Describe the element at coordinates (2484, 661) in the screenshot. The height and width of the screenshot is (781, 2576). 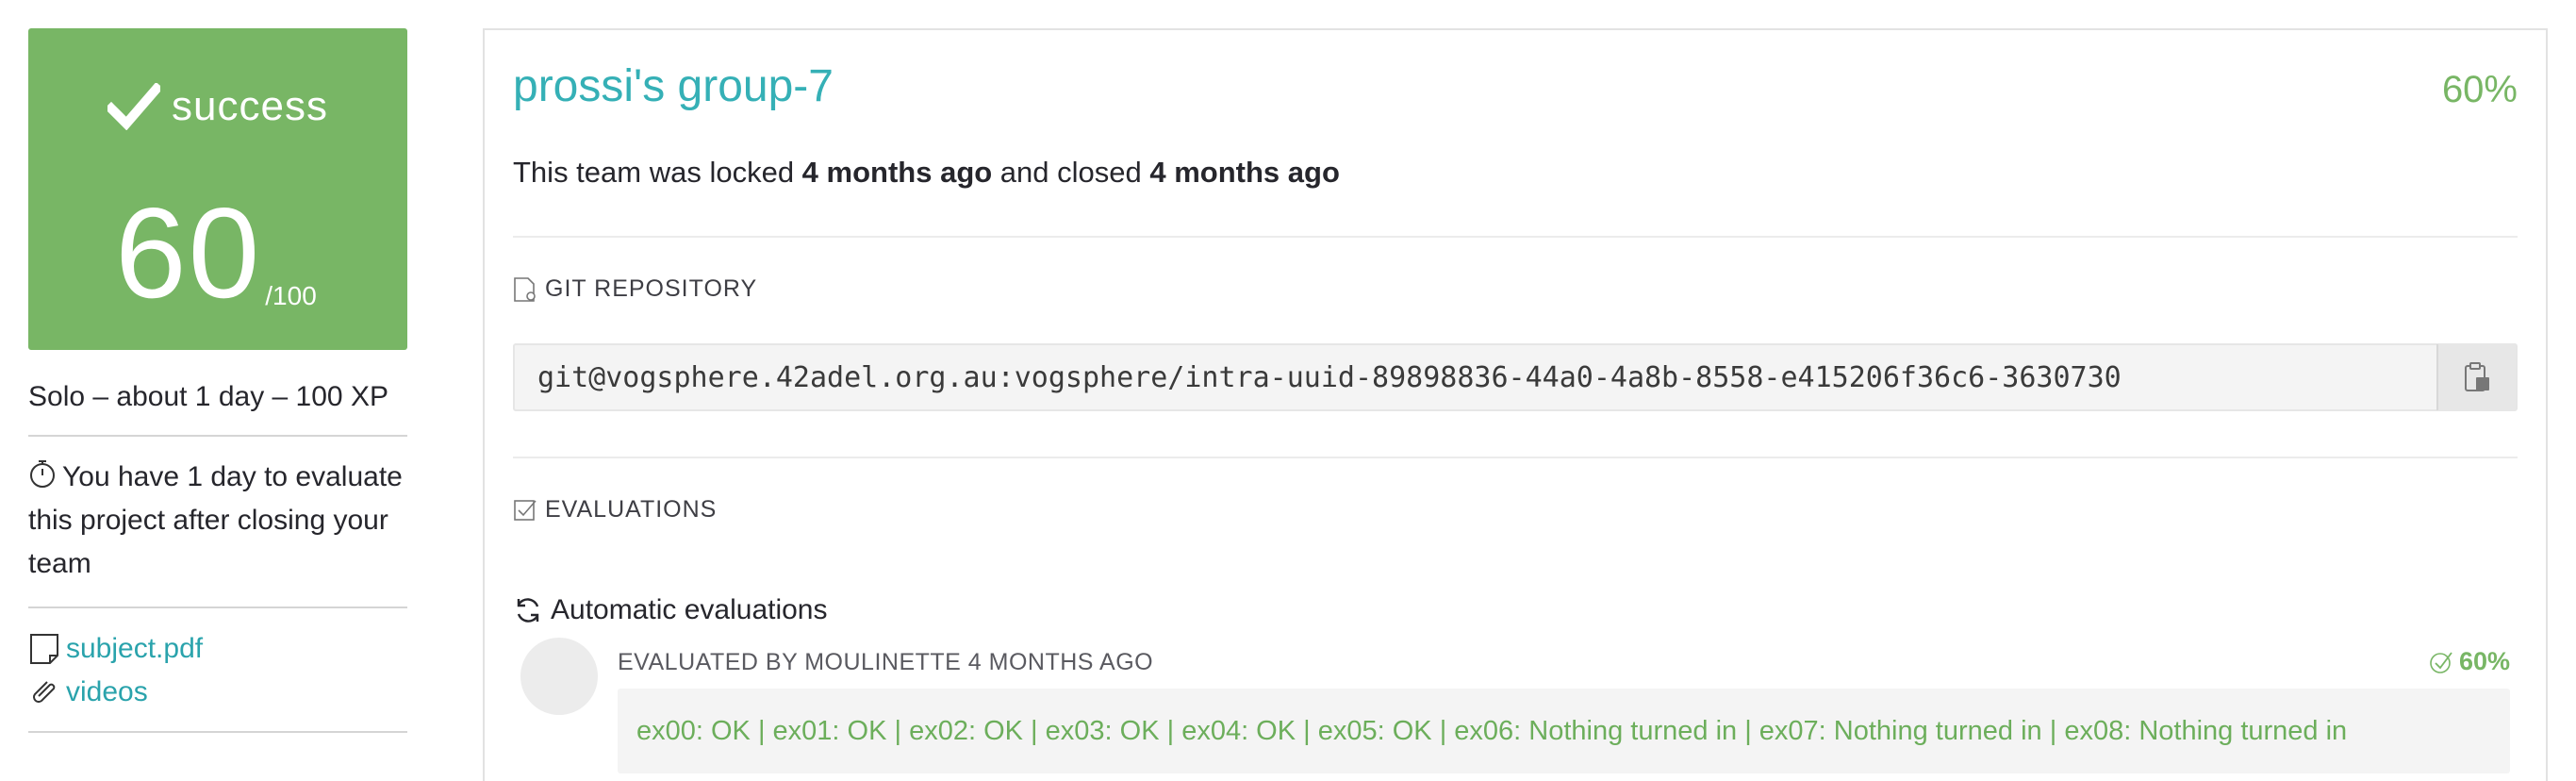
I see `evaluation-percent-value: 60%` at that location.